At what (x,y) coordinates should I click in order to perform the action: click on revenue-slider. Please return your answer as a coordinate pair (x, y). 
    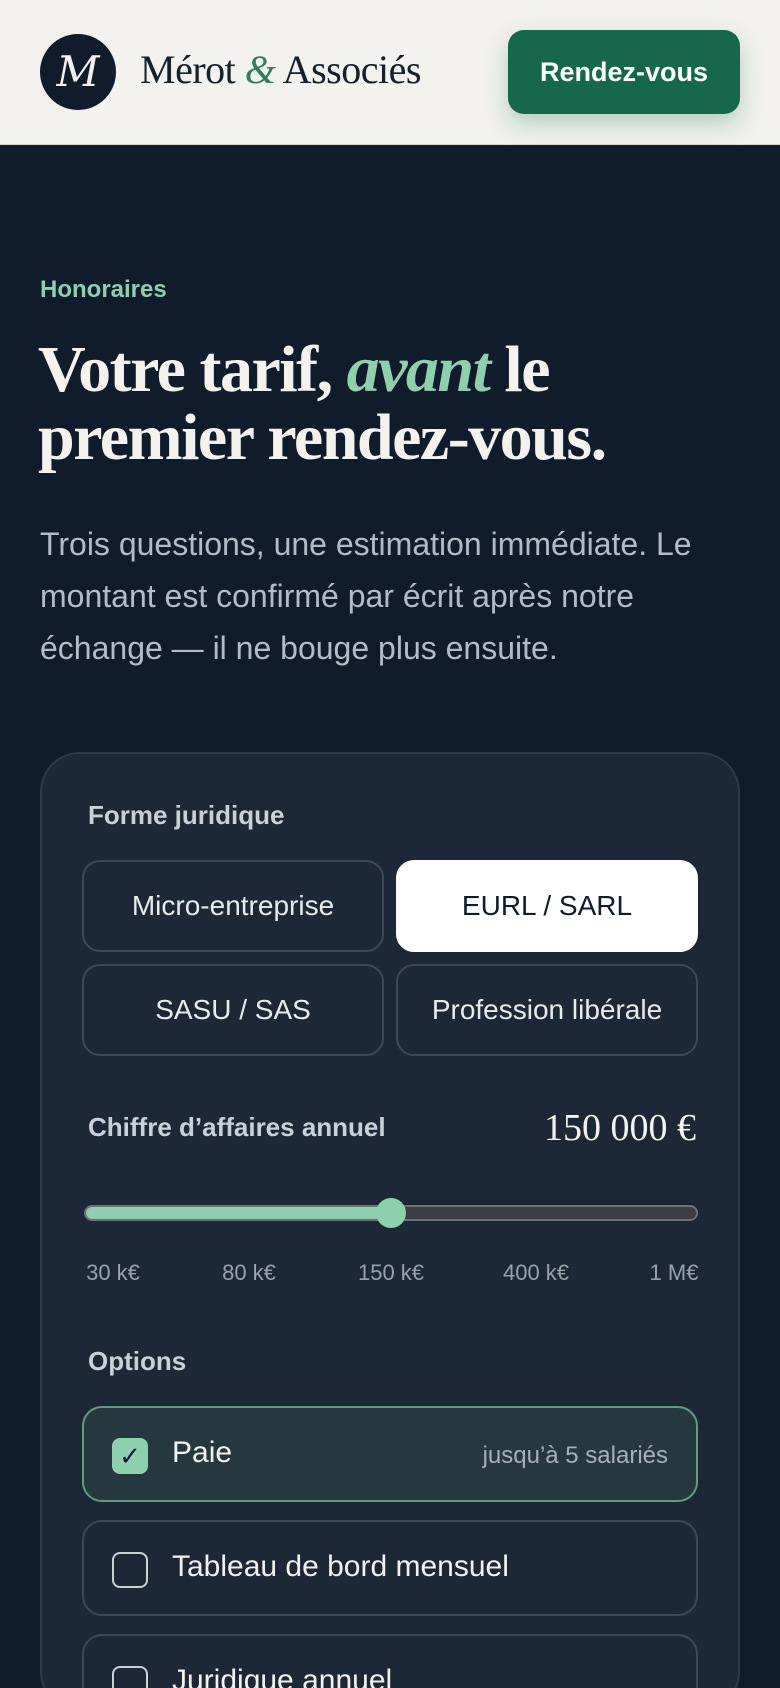
    Looking at the image, I should click on (391, 1213).